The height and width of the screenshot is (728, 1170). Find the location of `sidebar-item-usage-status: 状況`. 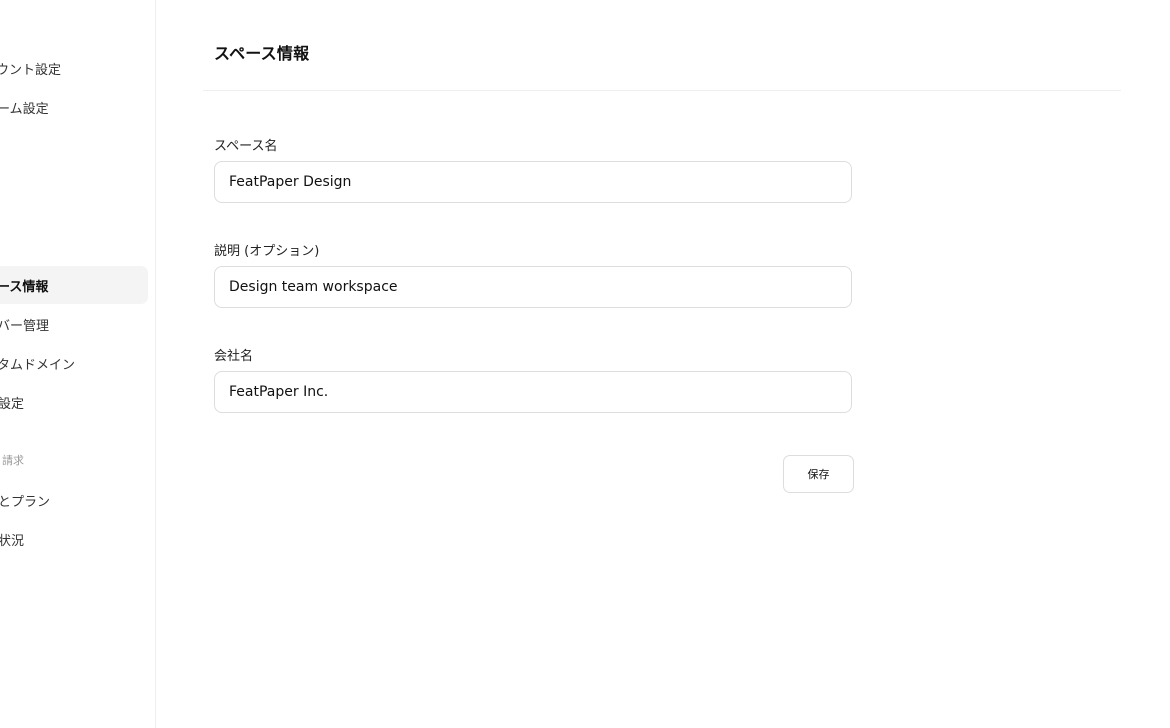

sidebar-item-usage-status: 状況 is located at coordinates (74, 539).